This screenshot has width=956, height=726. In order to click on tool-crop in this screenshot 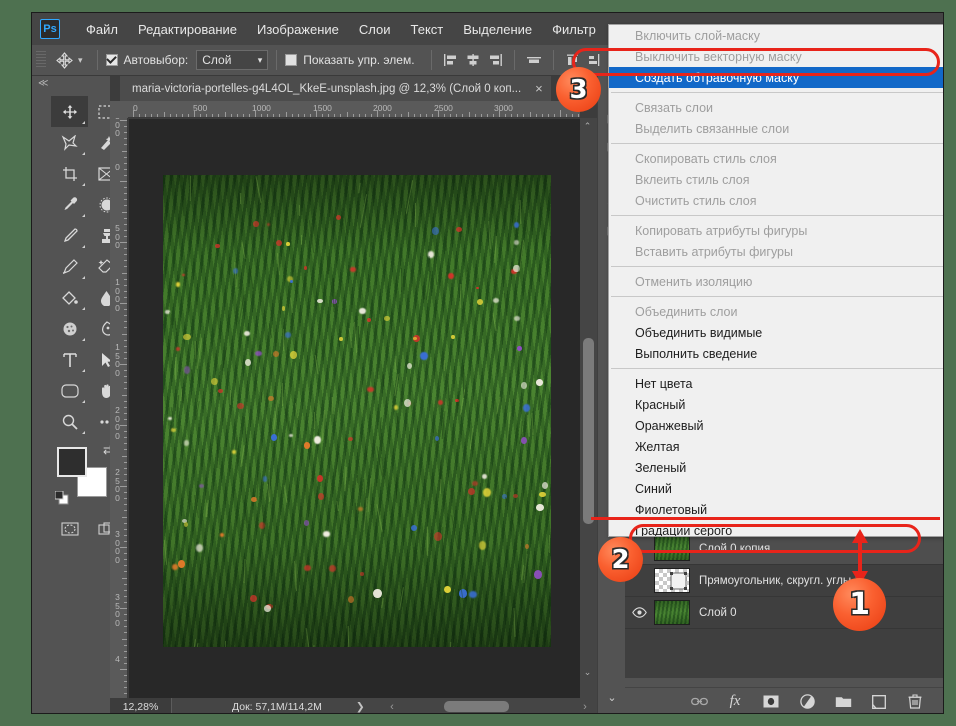, I will do `click(69, 173)`.